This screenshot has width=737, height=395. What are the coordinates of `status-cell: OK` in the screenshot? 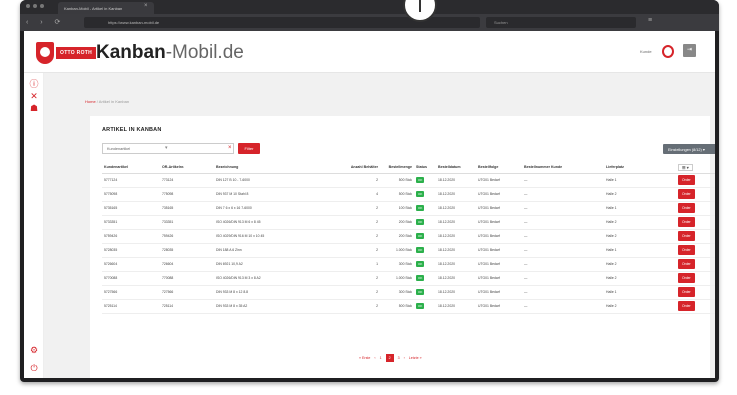 It's located at (425, 208).